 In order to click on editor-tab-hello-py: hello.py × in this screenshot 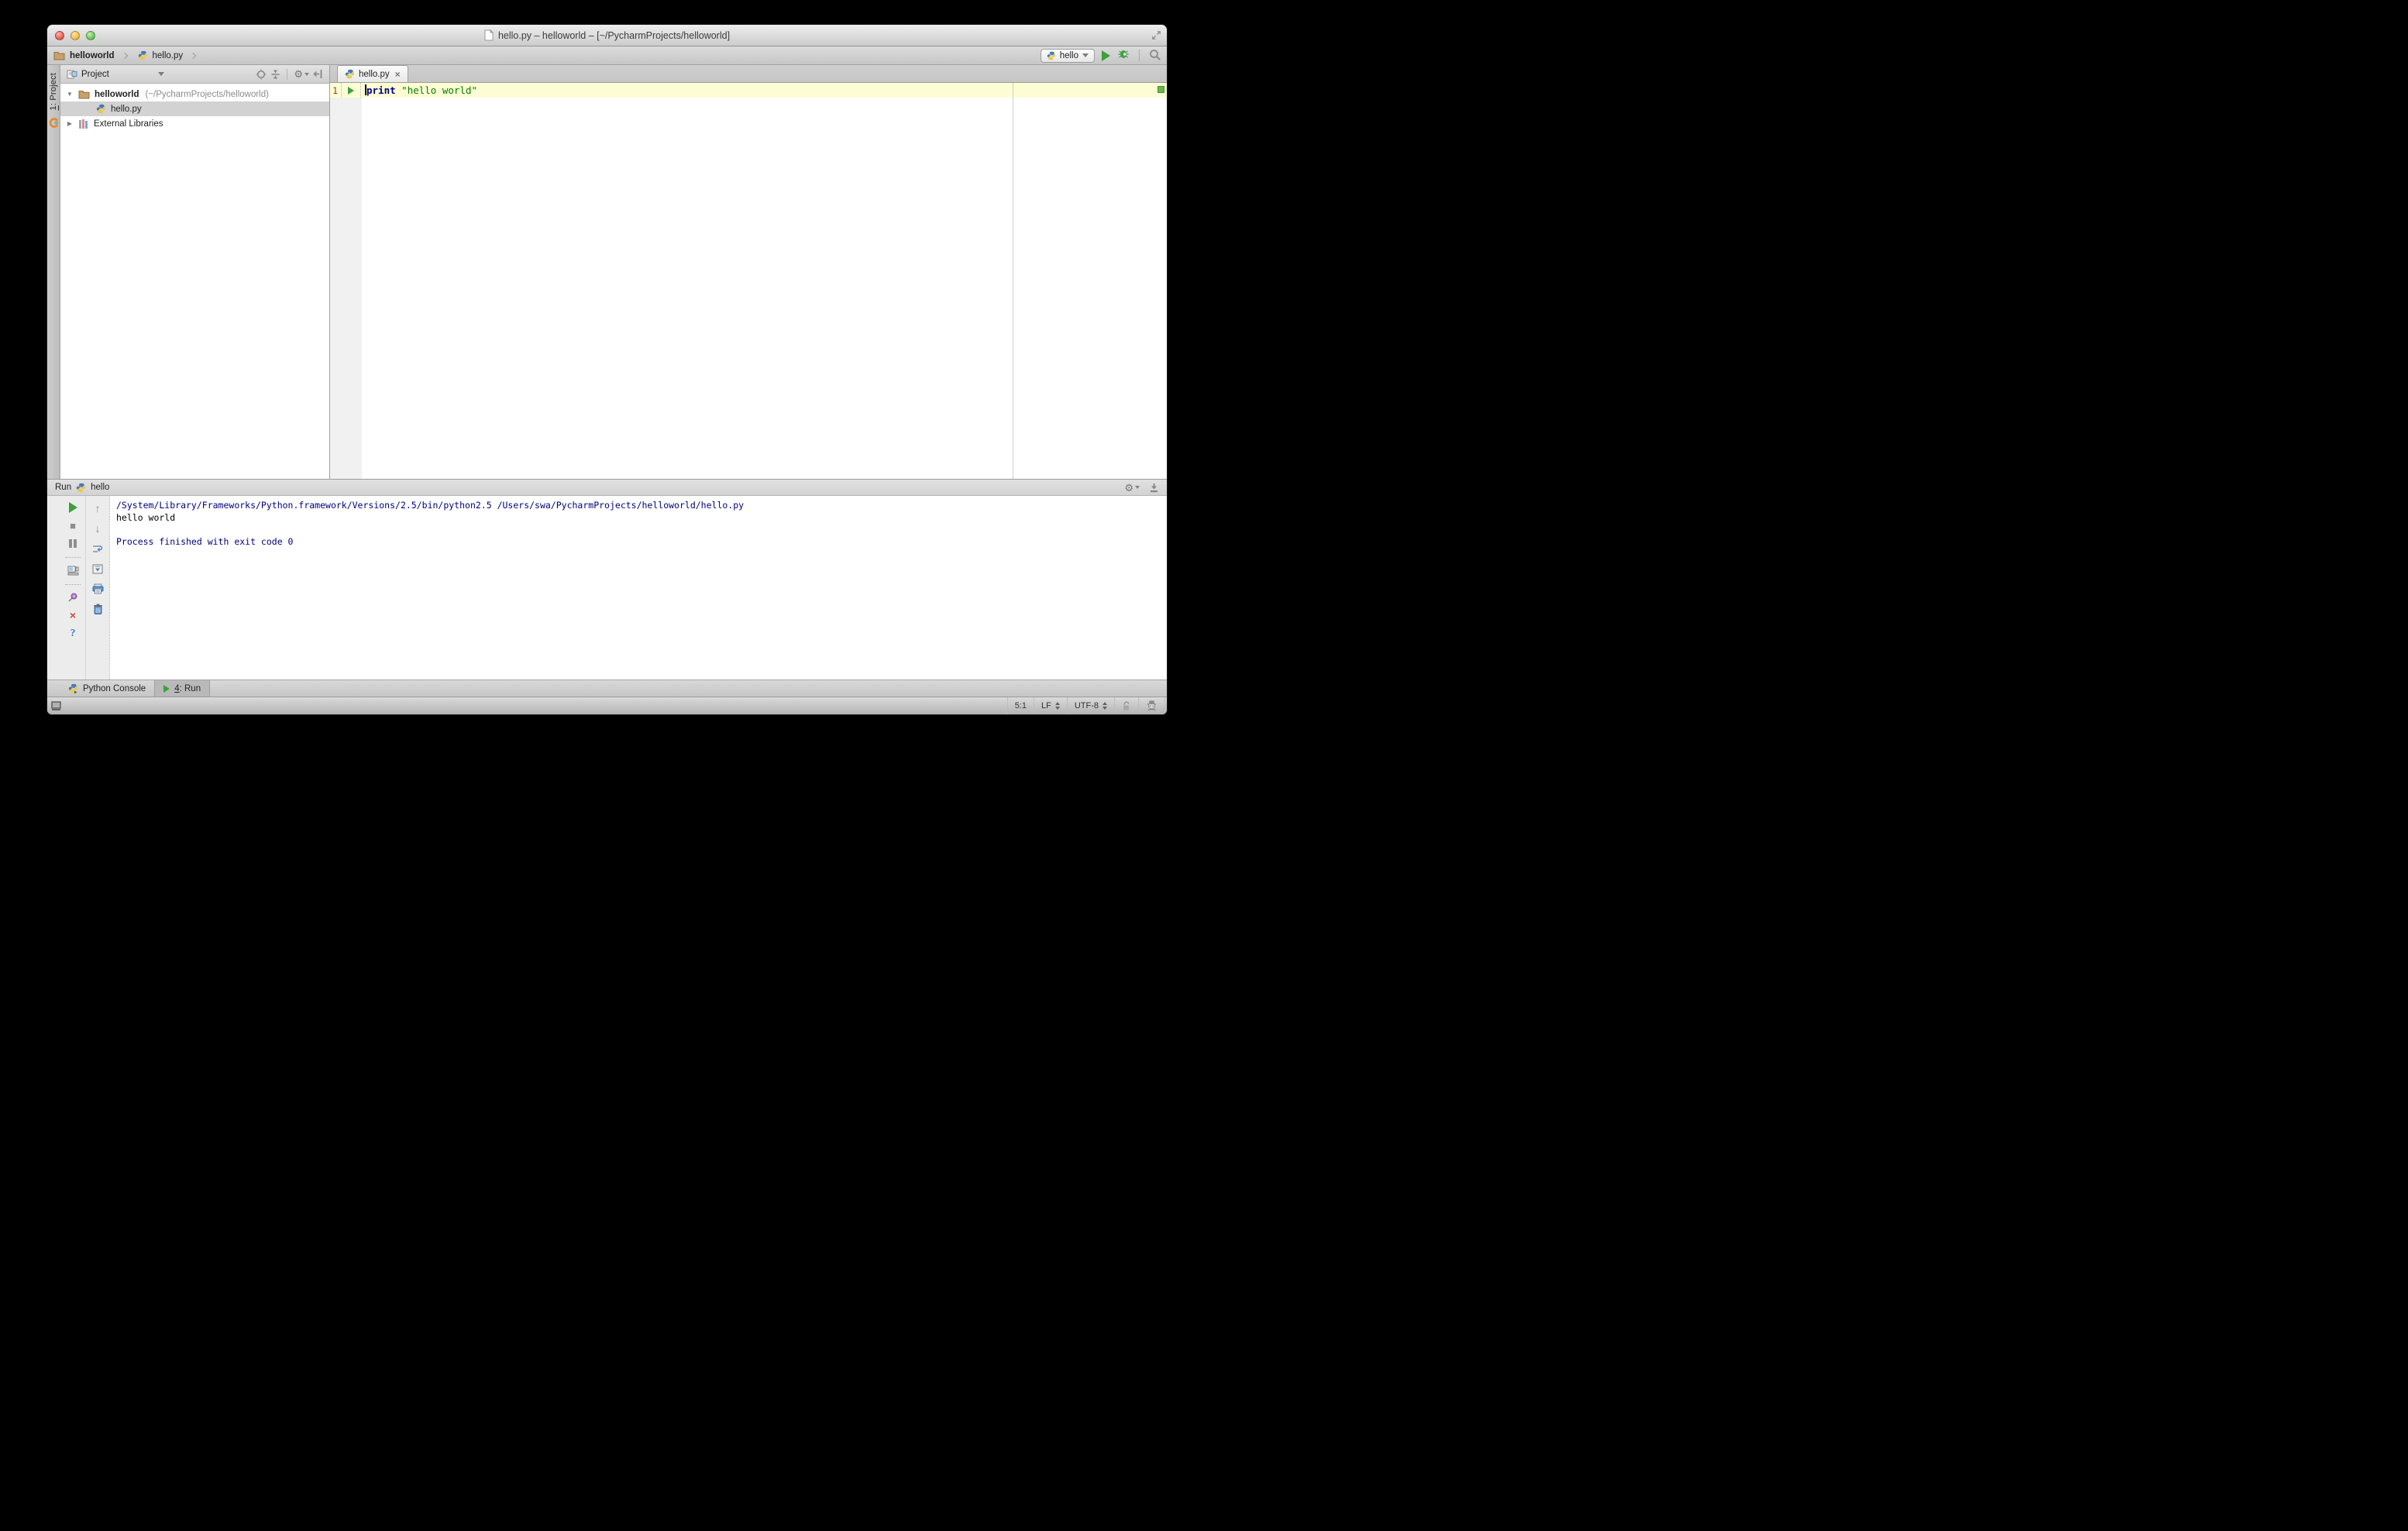, I will do `click(372, 73)`.